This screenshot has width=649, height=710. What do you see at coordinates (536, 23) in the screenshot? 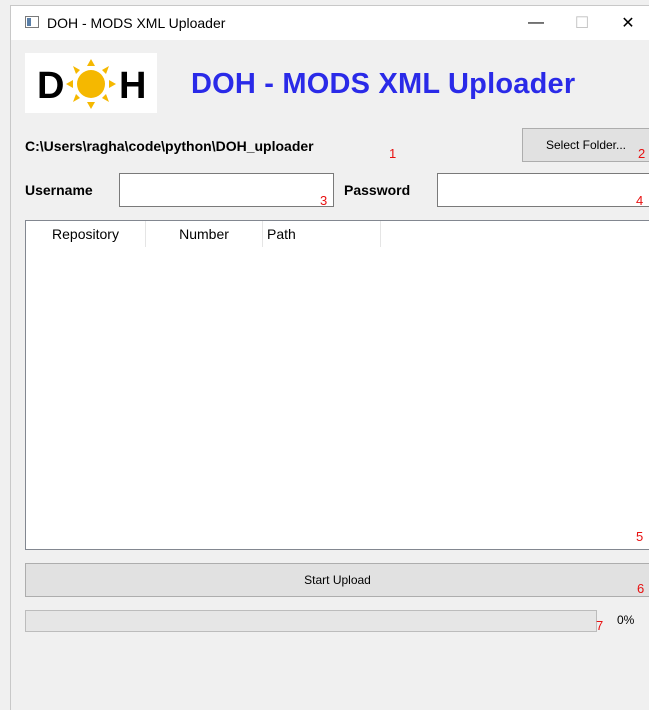
I see `minimize-button: —` at bounding box center [536, 23].